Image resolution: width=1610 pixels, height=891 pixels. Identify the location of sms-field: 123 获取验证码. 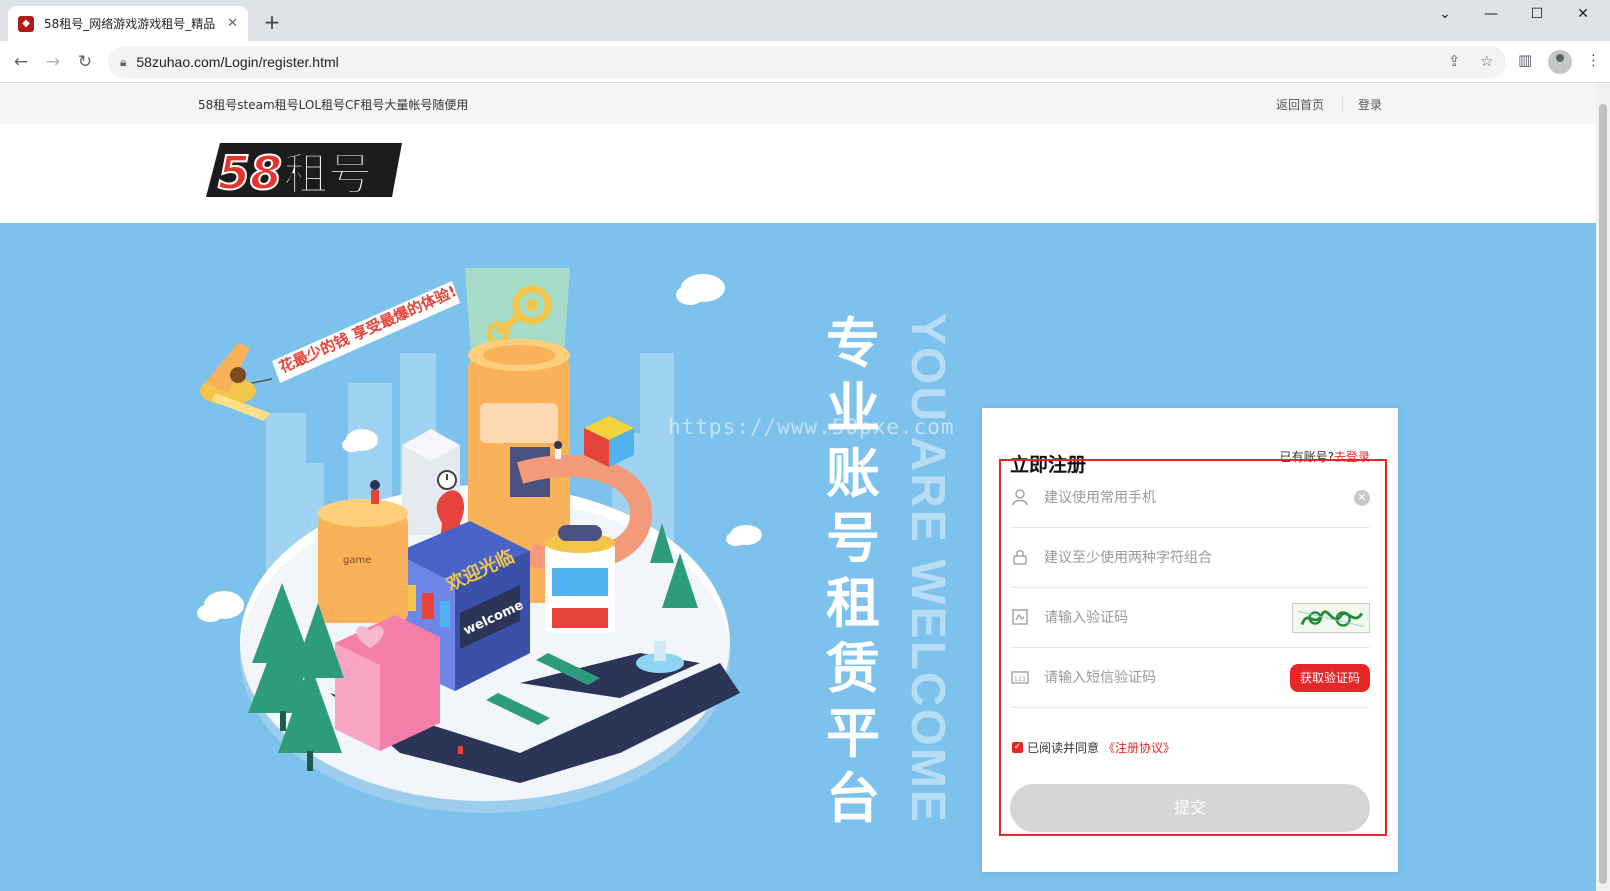
(1190, 678).